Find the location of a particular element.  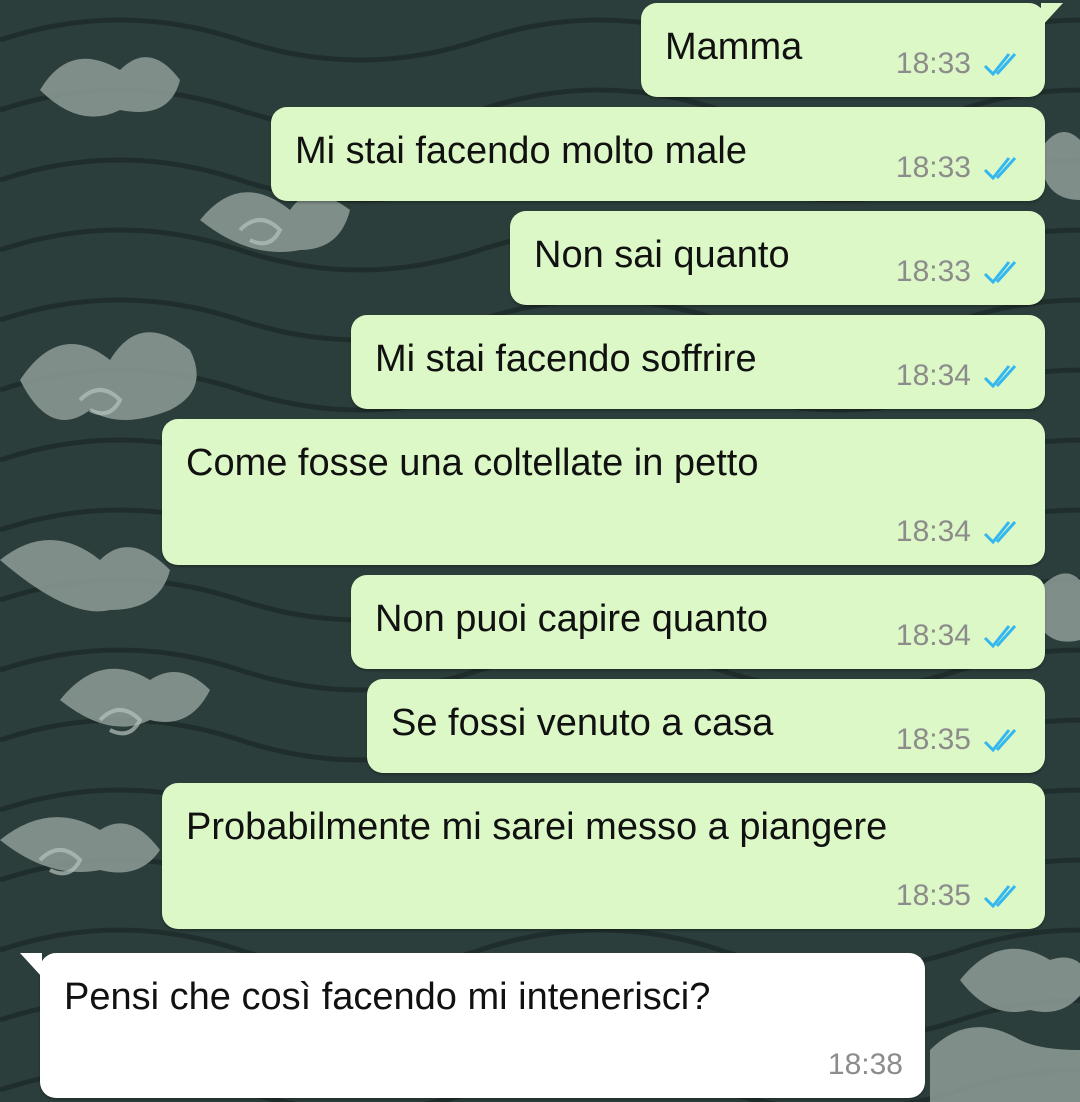

message-text: Mi stai facendo molto male is located at coordinates (521, 151).